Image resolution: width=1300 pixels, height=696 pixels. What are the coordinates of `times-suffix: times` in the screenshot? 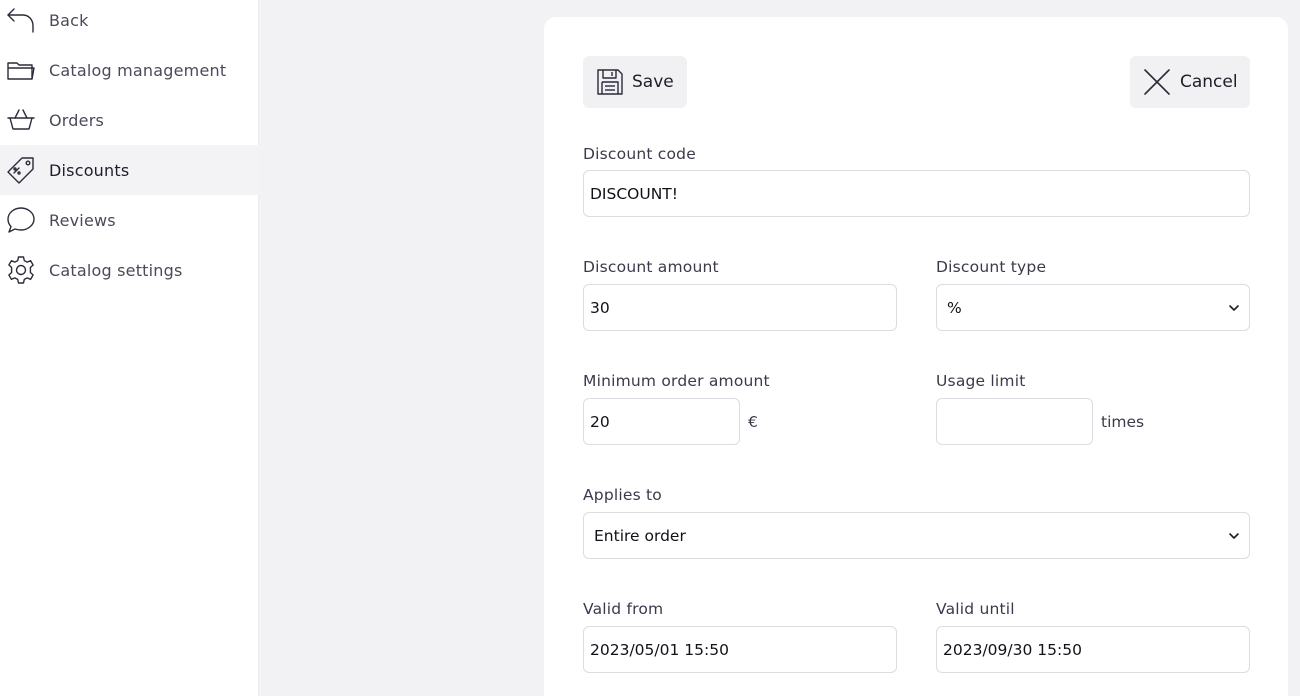 It's located at (1123, 422).